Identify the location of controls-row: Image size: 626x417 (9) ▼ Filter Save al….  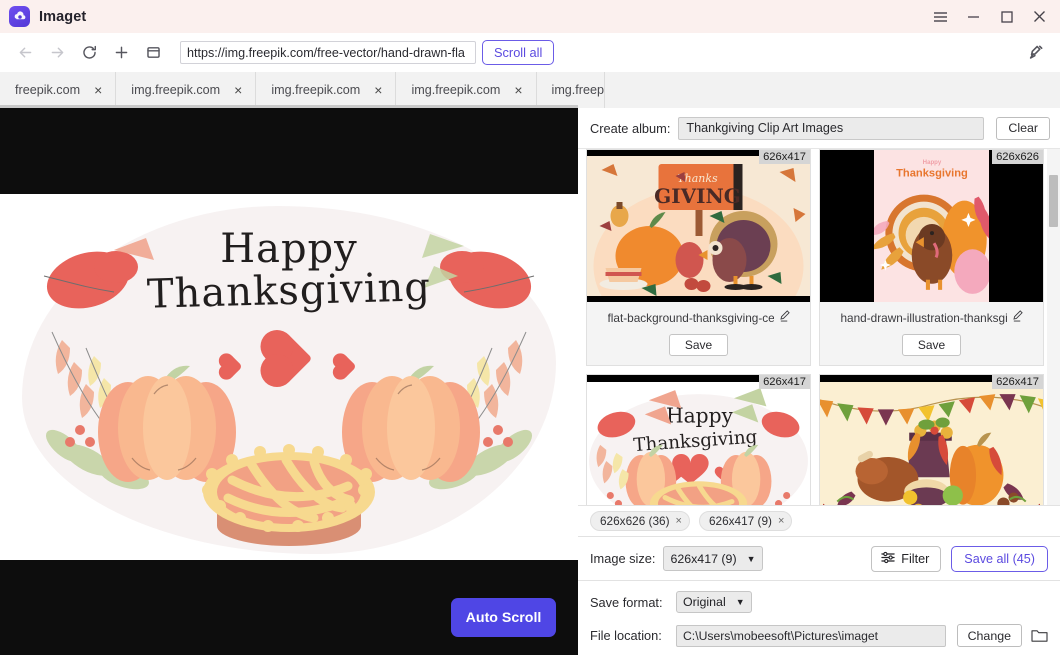
(819, 558).